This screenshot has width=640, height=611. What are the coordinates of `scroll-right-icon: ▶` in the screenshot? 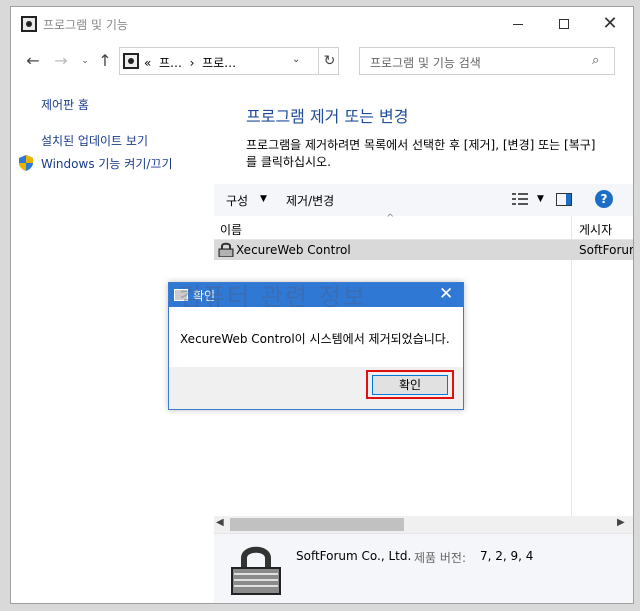 It's located at (621, 522).